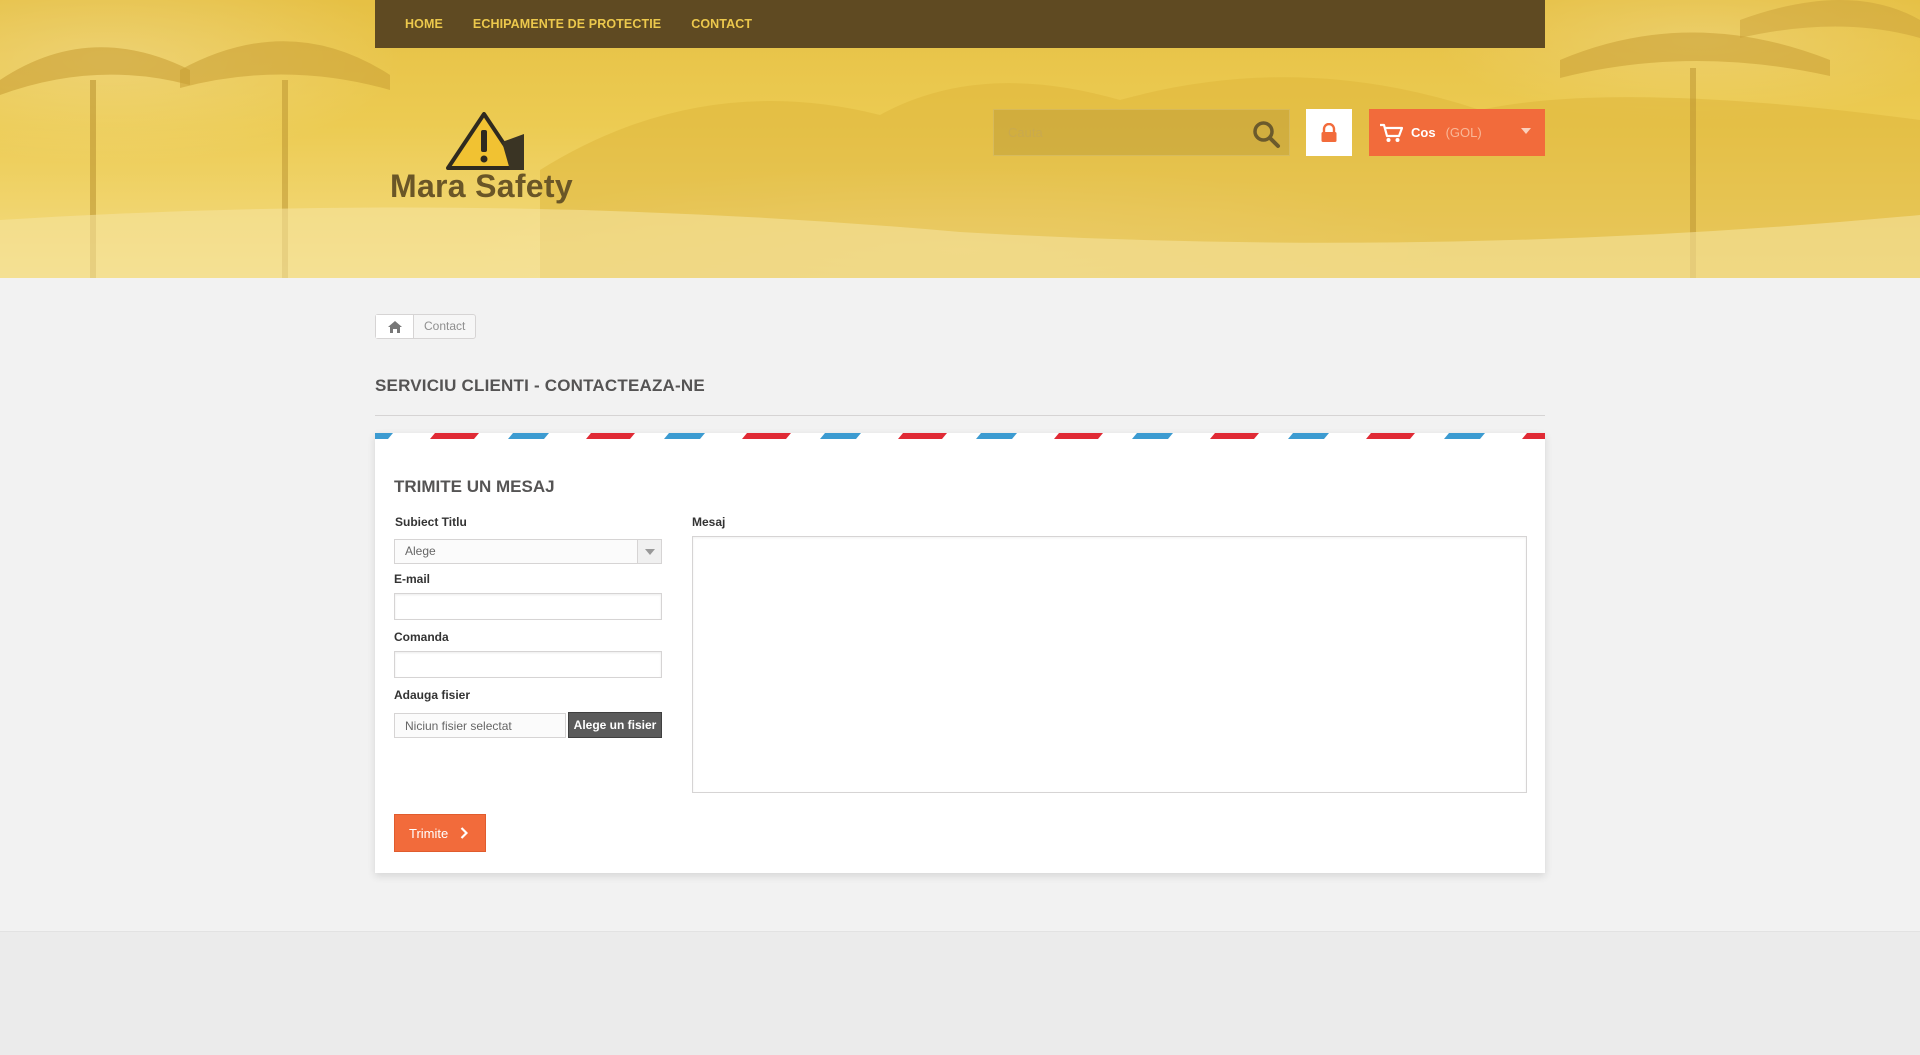 The image size is (1920, 1055). Describe the element at coordinates (649, 551) in the screenshot. I see `chevron-down-icon` at that location.